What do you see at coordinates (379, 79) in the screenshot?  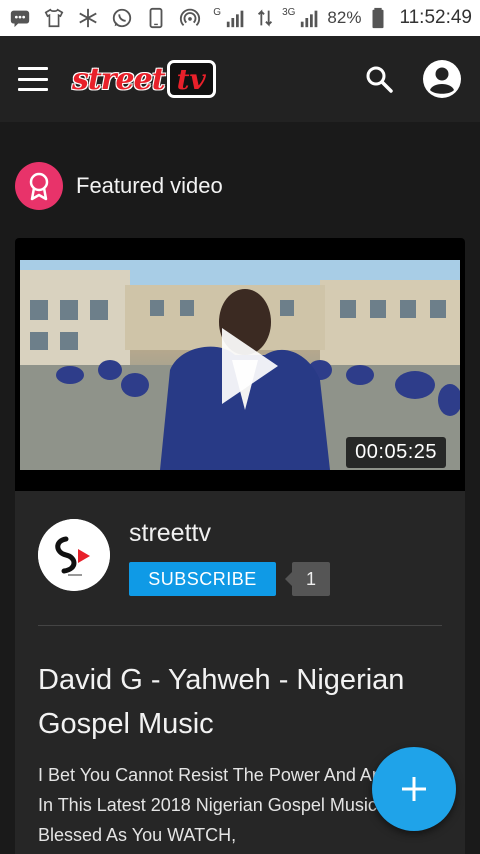 I see `search-icon` at bounding box center [379, 79].